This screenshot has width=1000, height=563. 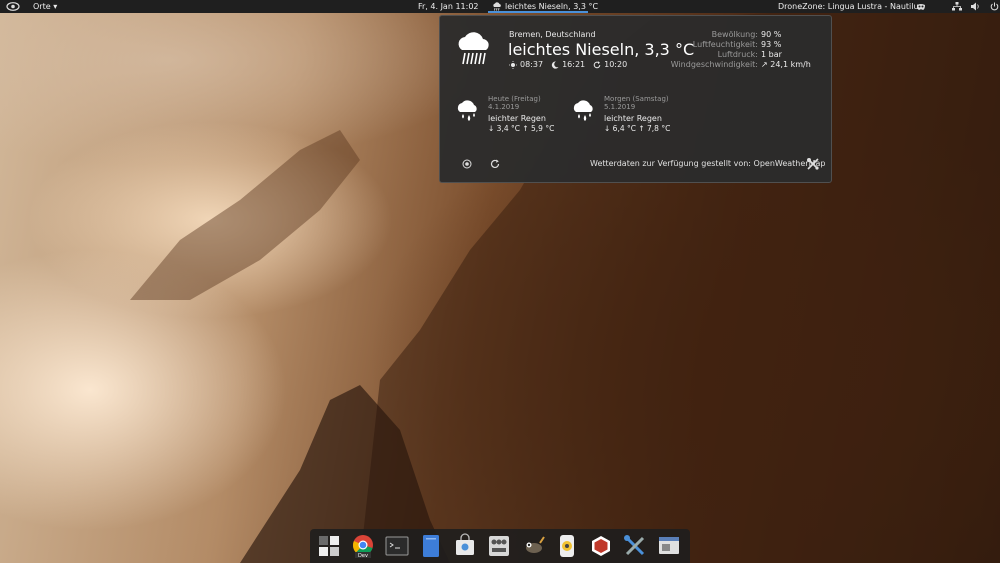 What do you see at coordinates (567, 546) in the screenshot?
I see `yellow-app-icon` at bounding box center [567, 546].